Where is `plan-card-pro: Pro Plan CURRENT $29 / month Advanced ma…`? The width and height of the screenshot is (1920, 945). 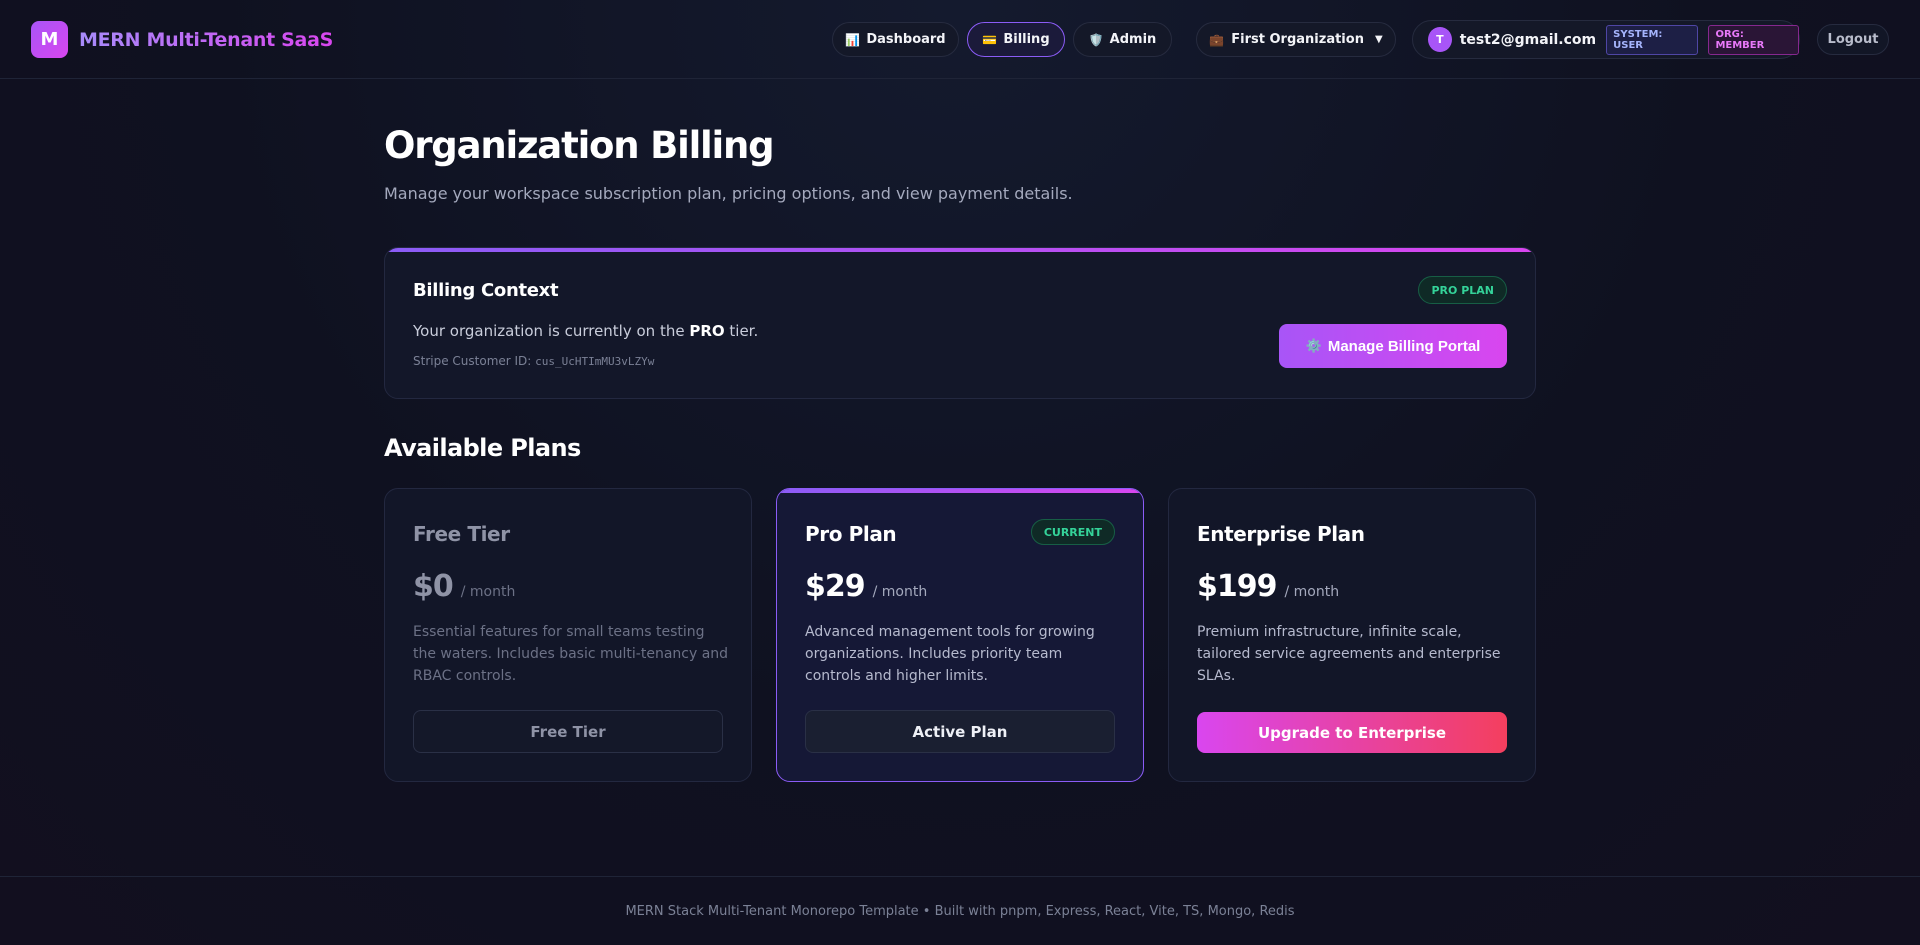 plan-card-pro: Pro Plan CURRENT $29 / month Advanced ma… is located at coordinates (960, 635).